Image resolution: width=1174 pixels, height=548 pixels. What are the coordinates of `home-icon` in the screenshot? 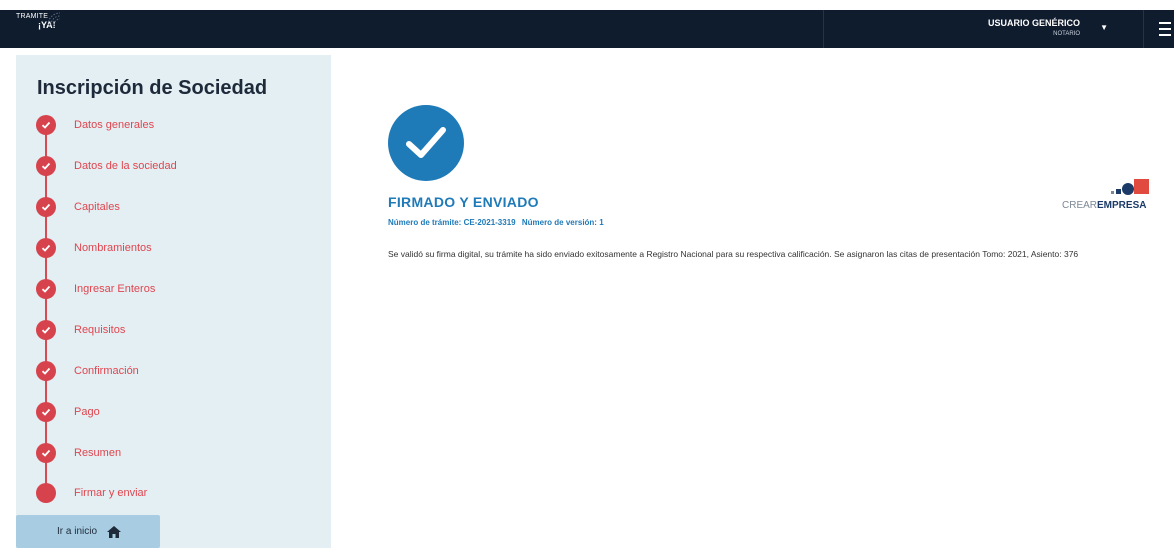 It's located at (114, 534).